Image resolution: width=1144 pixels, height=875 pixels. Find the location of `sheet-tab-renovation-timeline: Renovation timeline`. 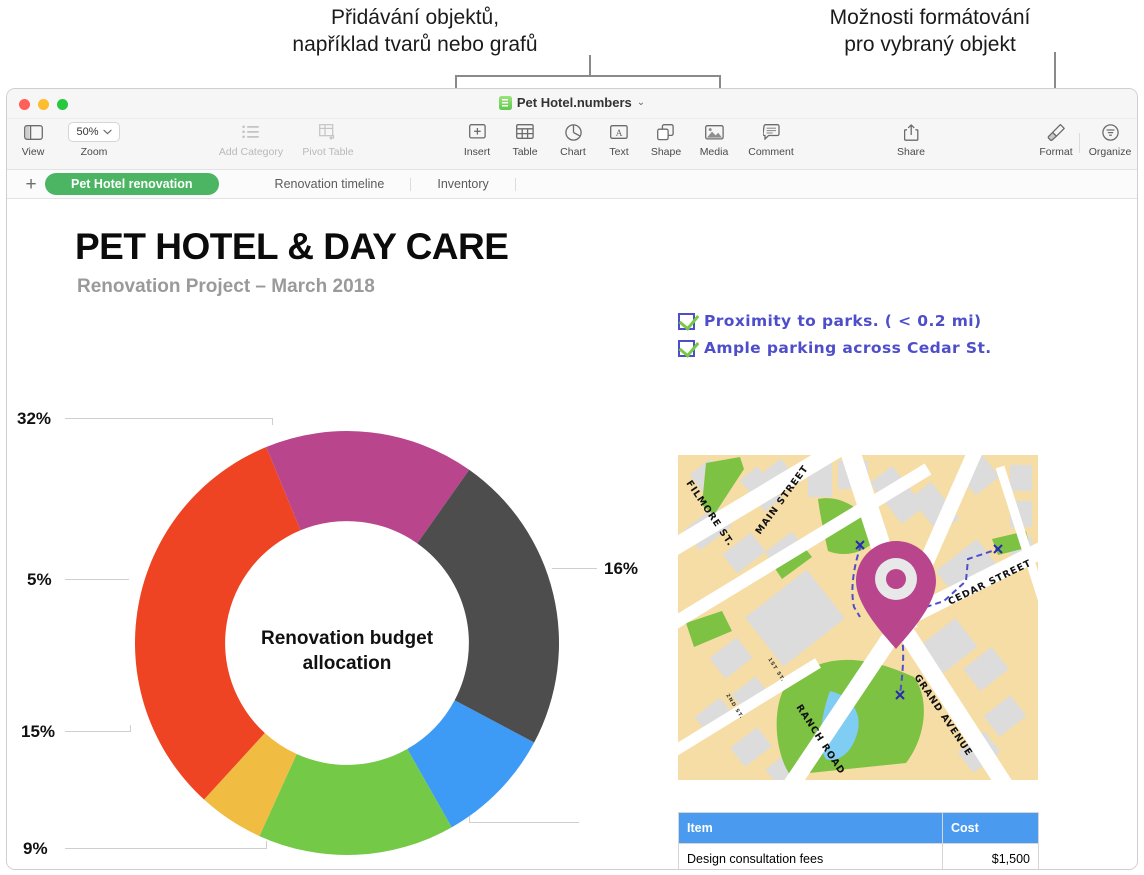

sheet-tab-renovation-timeline: Renovation timeline is located at coordinates (330, 184).